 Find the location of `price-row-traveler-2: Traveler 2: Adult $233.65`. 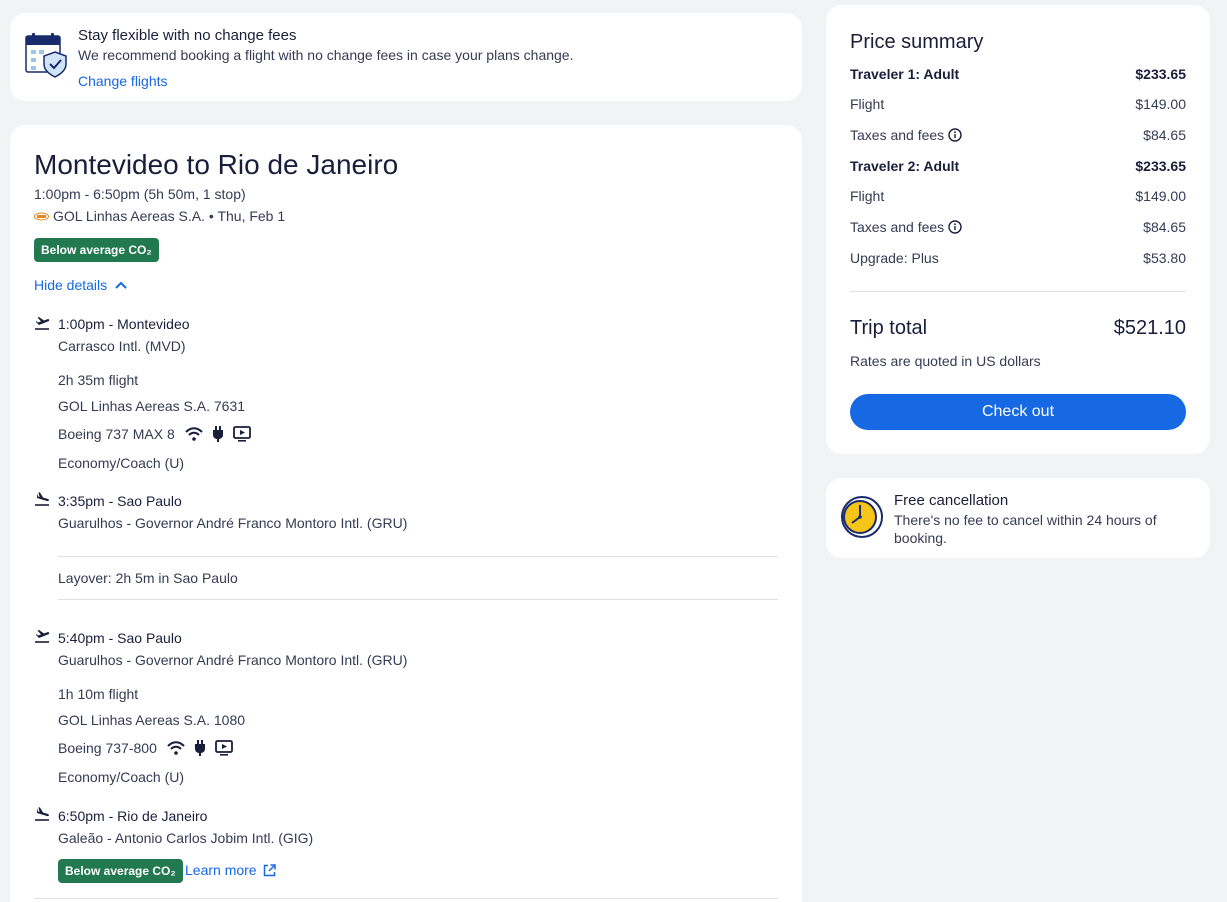

price-row-traveler-2: Traveler 2: Adult $233.65 is located at coordinates (1018, 166).